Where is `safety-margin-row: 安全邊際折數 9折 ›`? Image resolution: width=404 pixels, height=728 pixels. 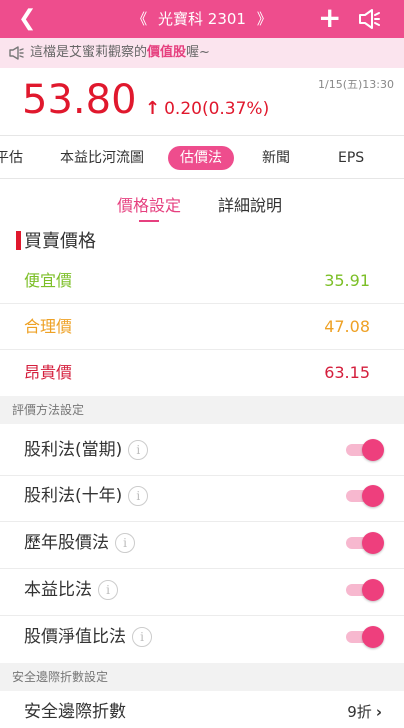
safety-margin-row: 安全邊際折數 9折 › is located at coordinates (202, 711).